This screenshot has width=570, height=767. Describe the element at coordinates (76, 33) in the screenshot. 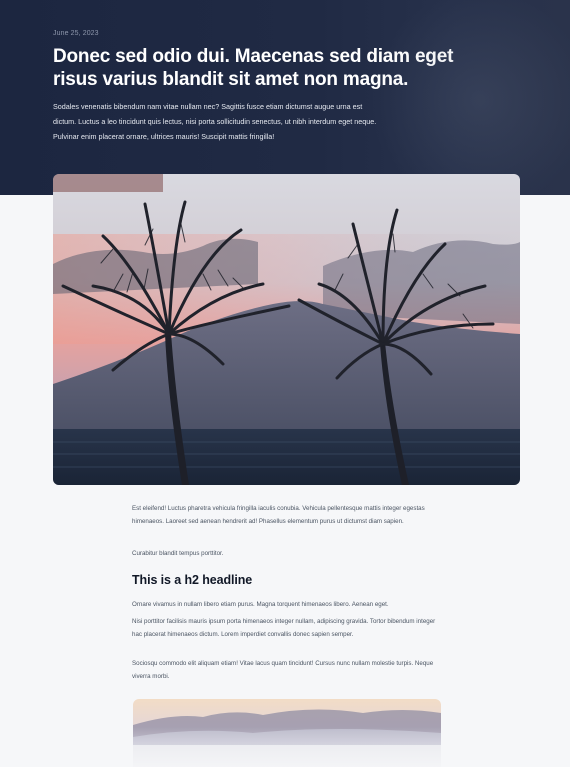

I see `post-date: June 25, 2023` at that location.